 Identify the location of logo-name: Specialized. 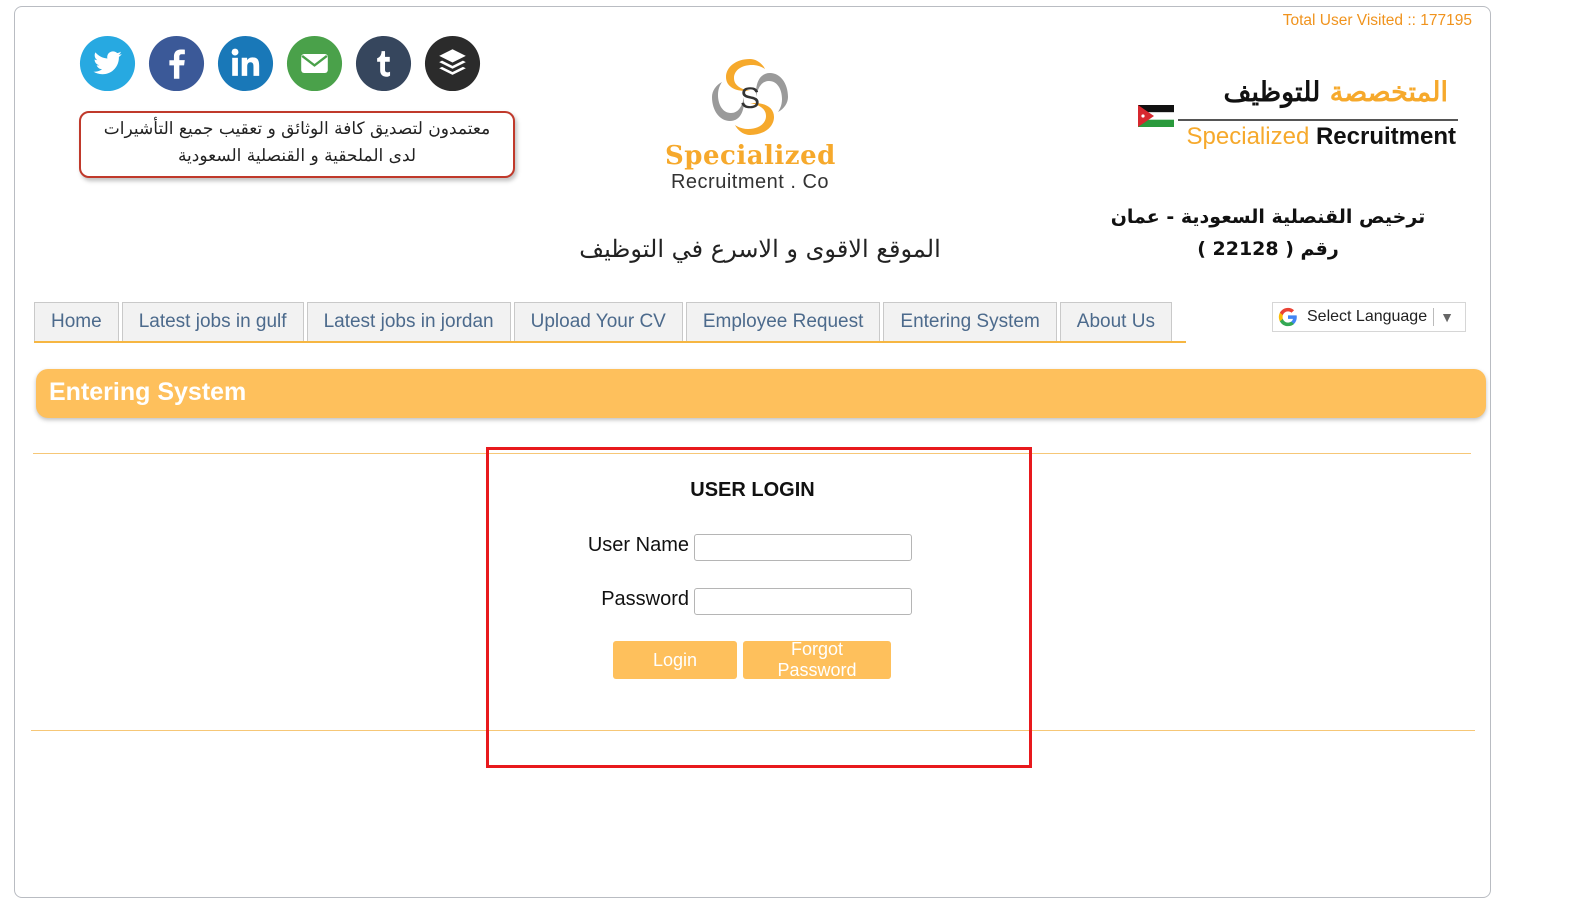
(750, 156).